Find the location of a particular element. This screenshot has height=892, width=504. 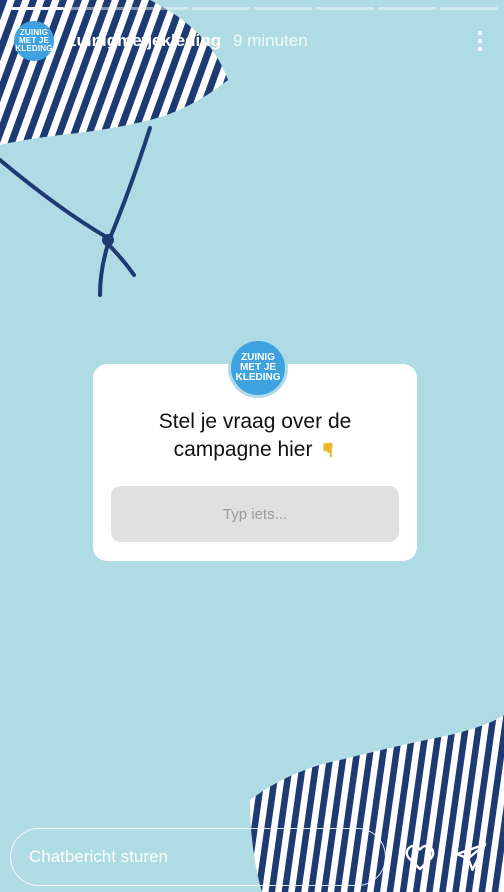

pointing-hand-icon: ☛ is located at coordinates (327, 450).